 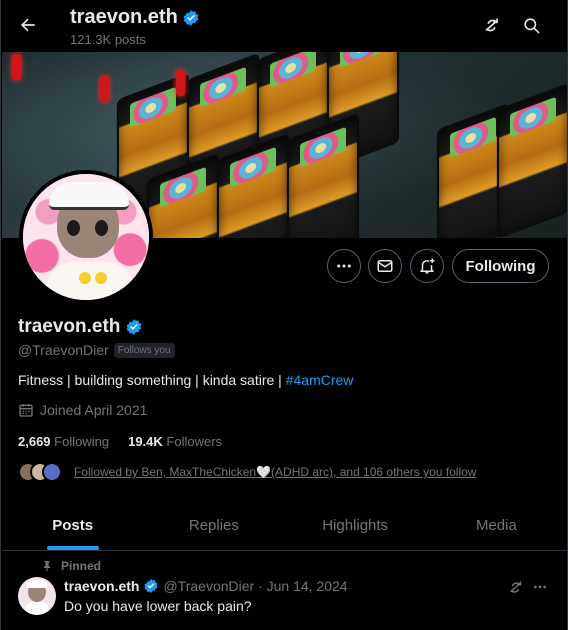 I want to click on message-button, so click(x=385, y=266).